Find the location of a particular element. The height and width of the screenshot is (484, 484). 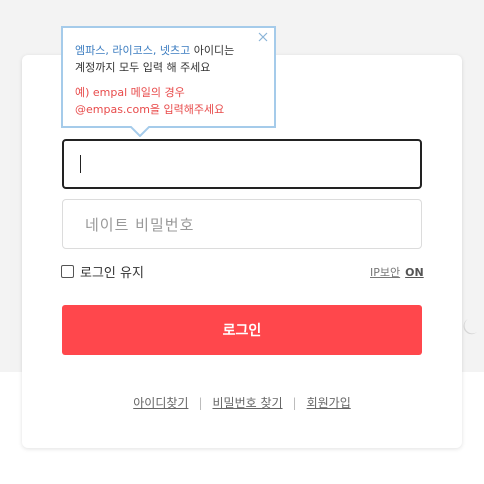

ip-security-label: IP보안 is located at coordinates (385, 272).